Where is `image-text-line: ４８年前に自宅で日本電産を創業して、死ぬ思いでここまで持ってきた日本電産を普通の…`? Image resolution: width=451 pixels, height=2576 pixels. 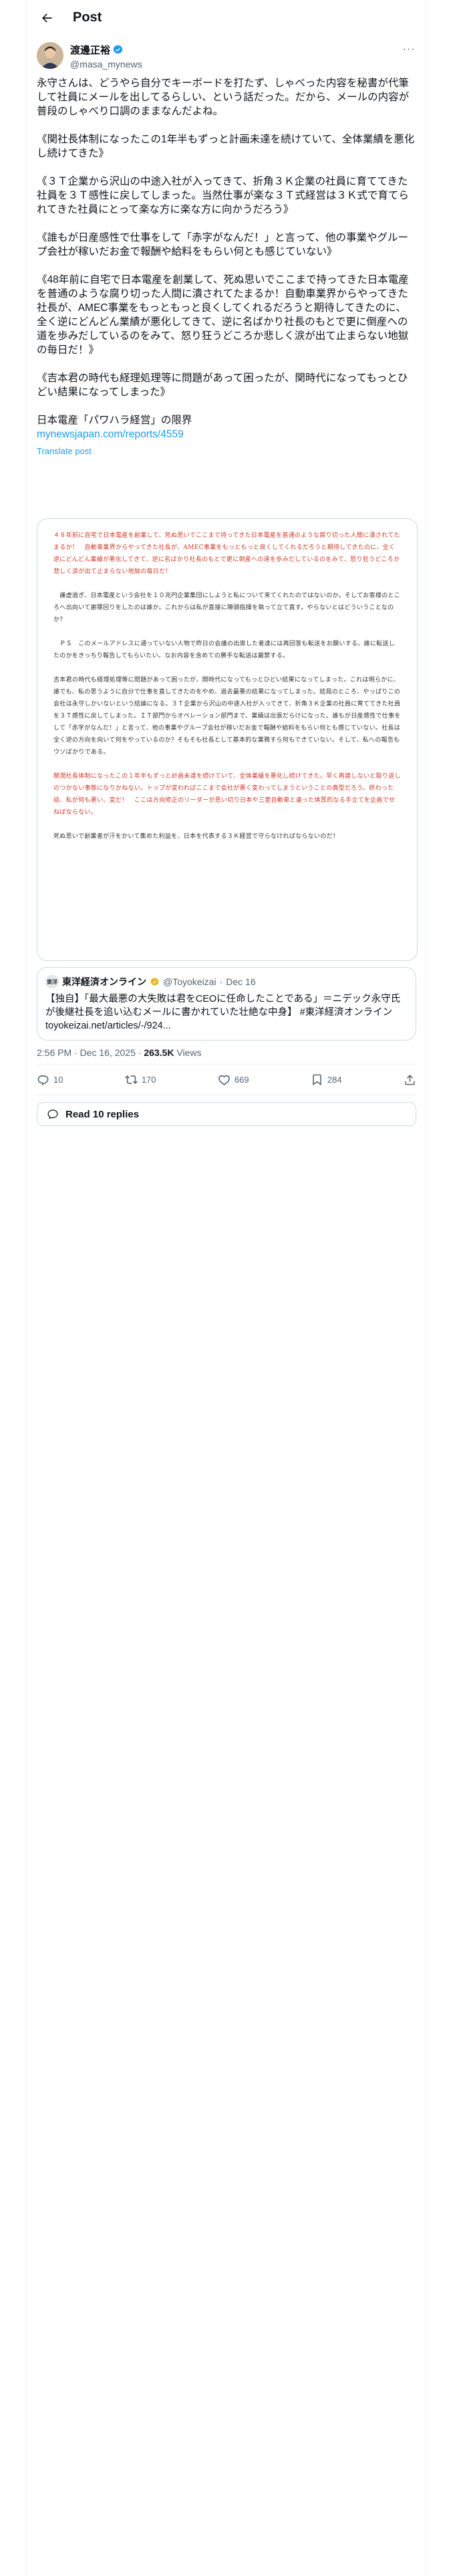
image-text-line: ４８年前に自宅で日本電産を創業して、死ぬ思いでここまで持ってきた日本電産を普通の… is located at coordinates (226, 553).